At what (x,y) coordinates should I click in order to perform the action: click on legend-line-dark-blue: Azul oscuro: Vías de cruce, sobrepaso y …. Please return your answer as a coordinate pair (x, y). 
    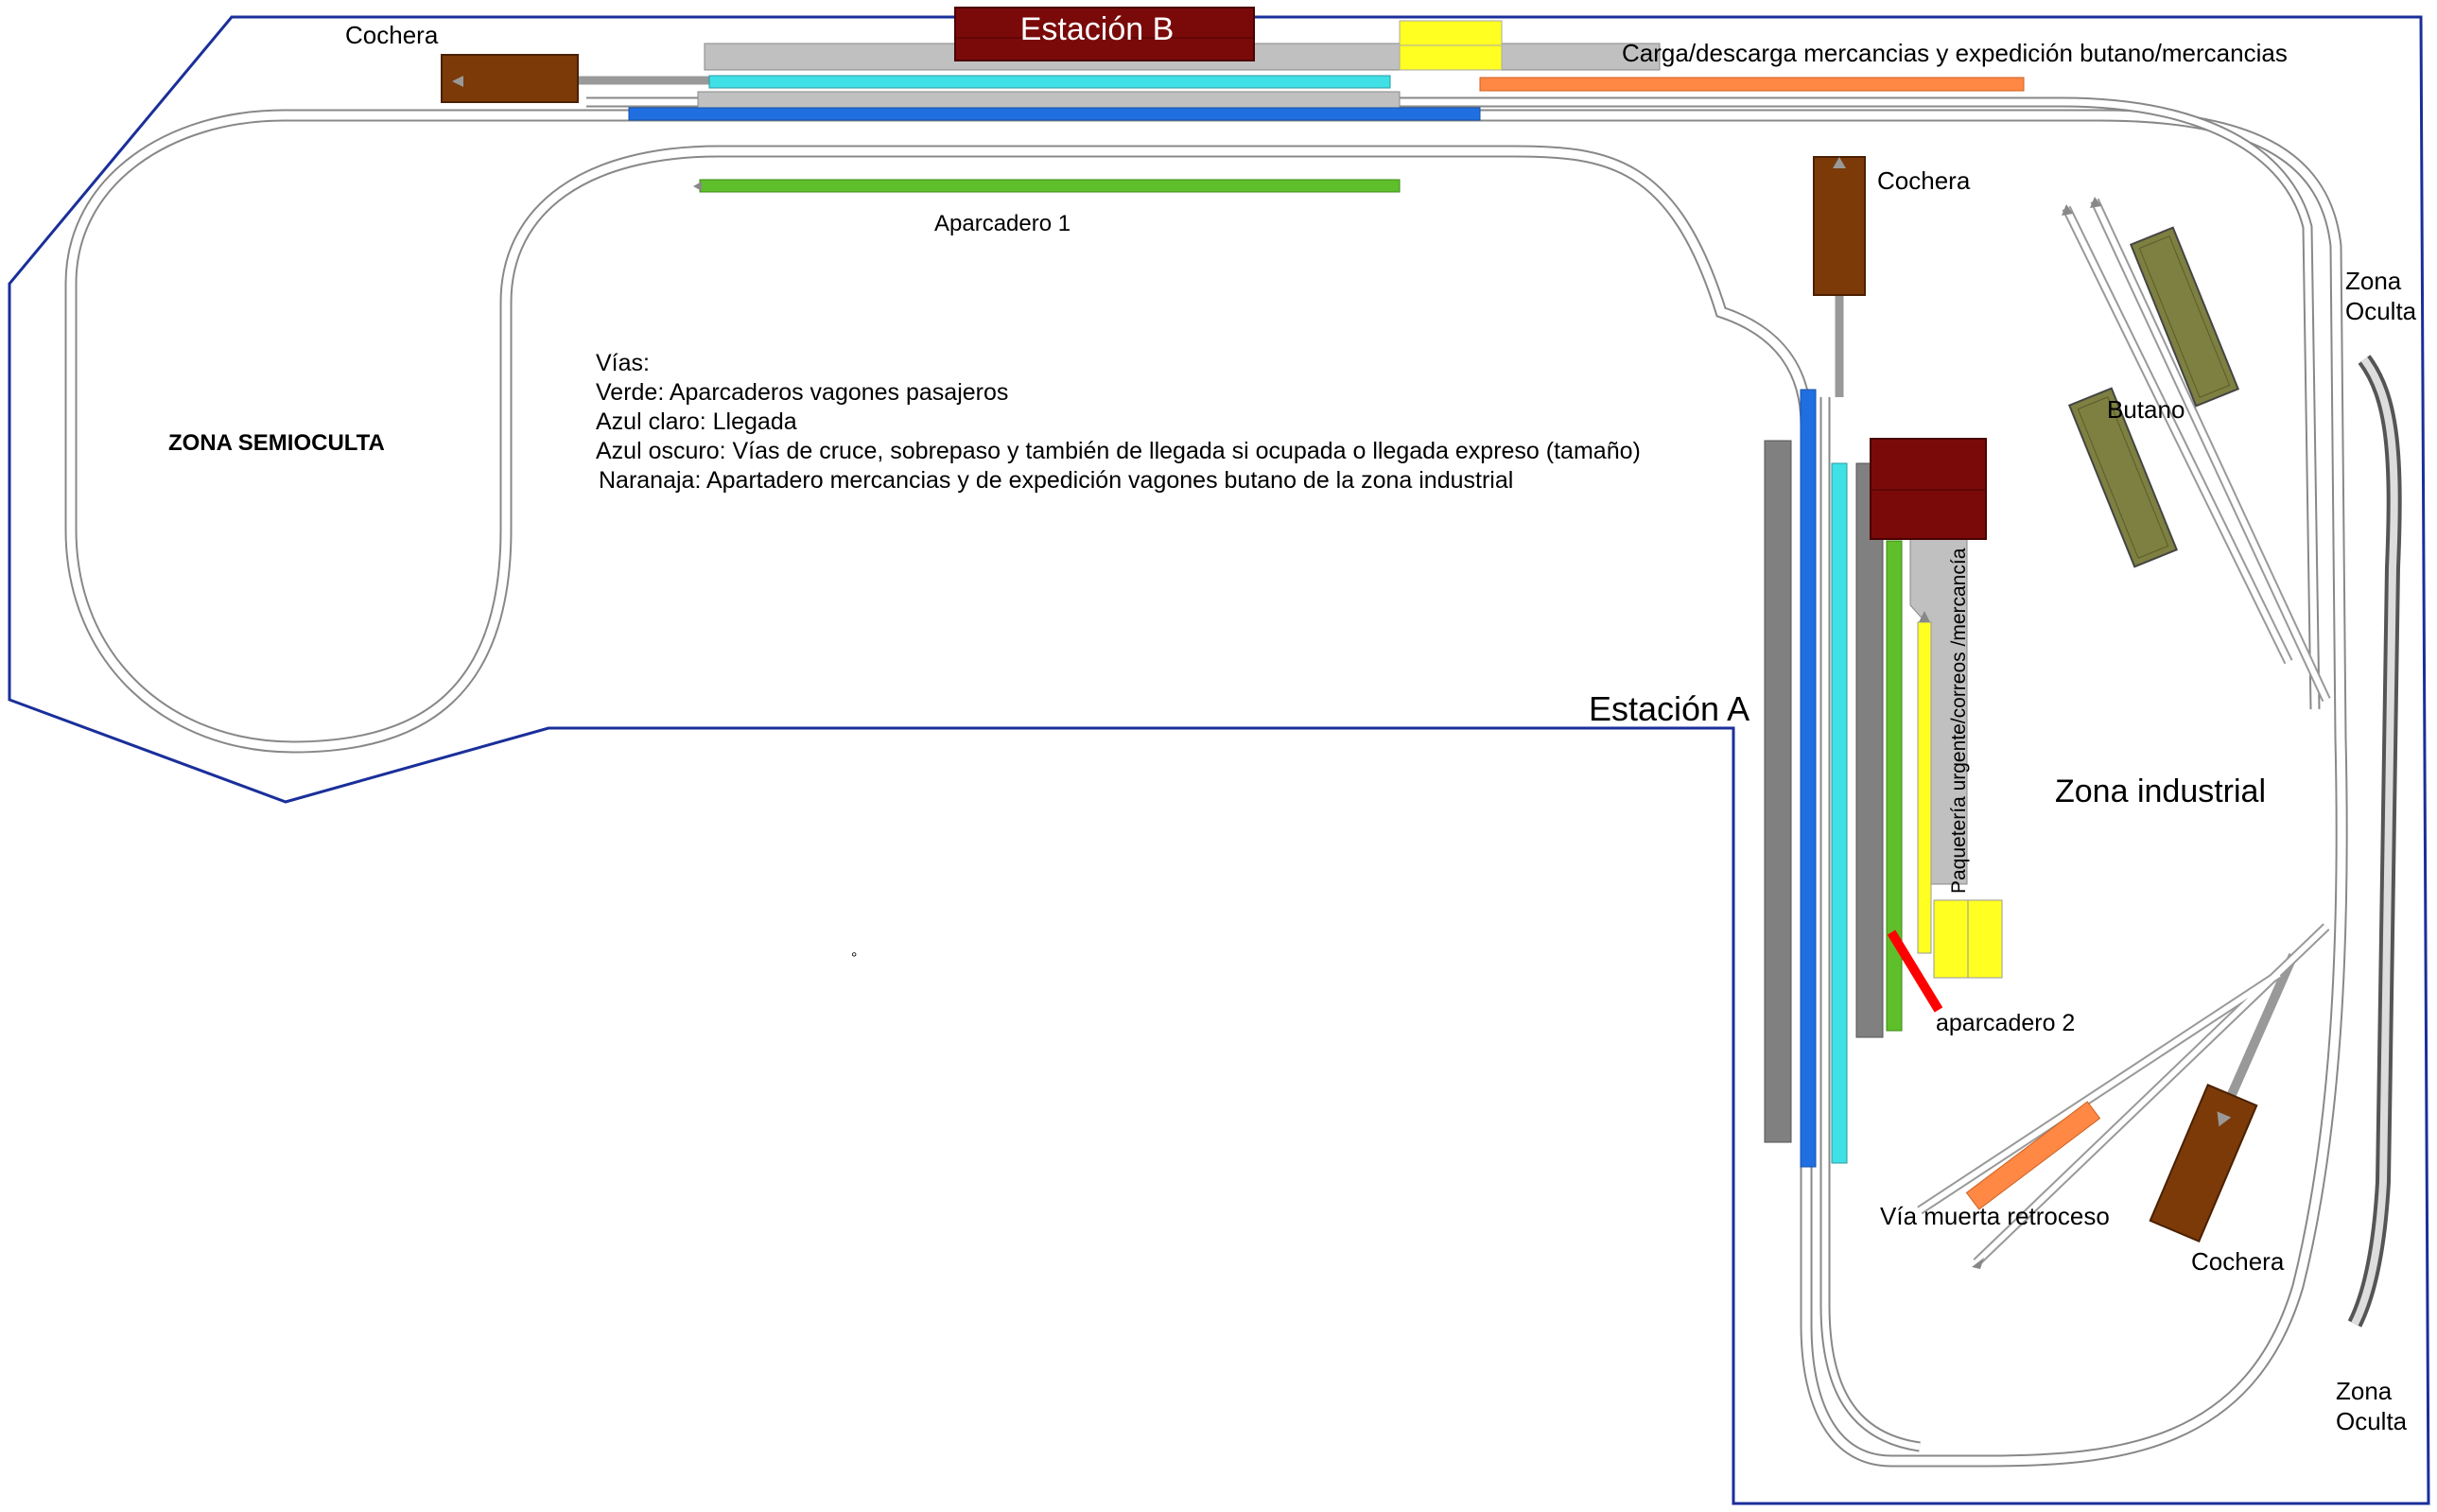
    Looking at the image, I should click on (1118, 451).